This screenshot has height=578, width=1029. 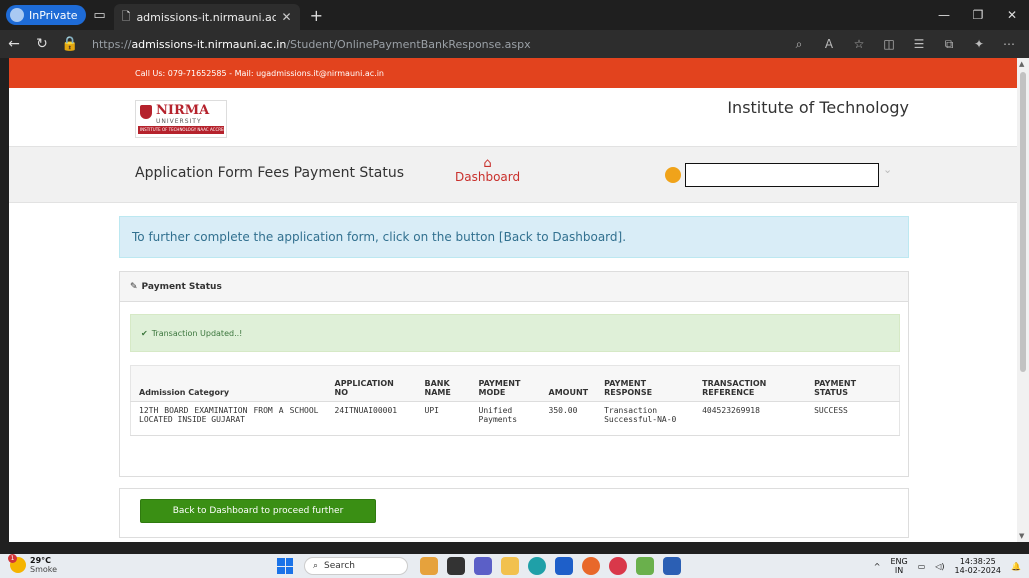 What do you see at coordinates (853, 418) in the screenshot?
I see `cell-payment-status: SUCCESS` at bounding box center [853, 418].